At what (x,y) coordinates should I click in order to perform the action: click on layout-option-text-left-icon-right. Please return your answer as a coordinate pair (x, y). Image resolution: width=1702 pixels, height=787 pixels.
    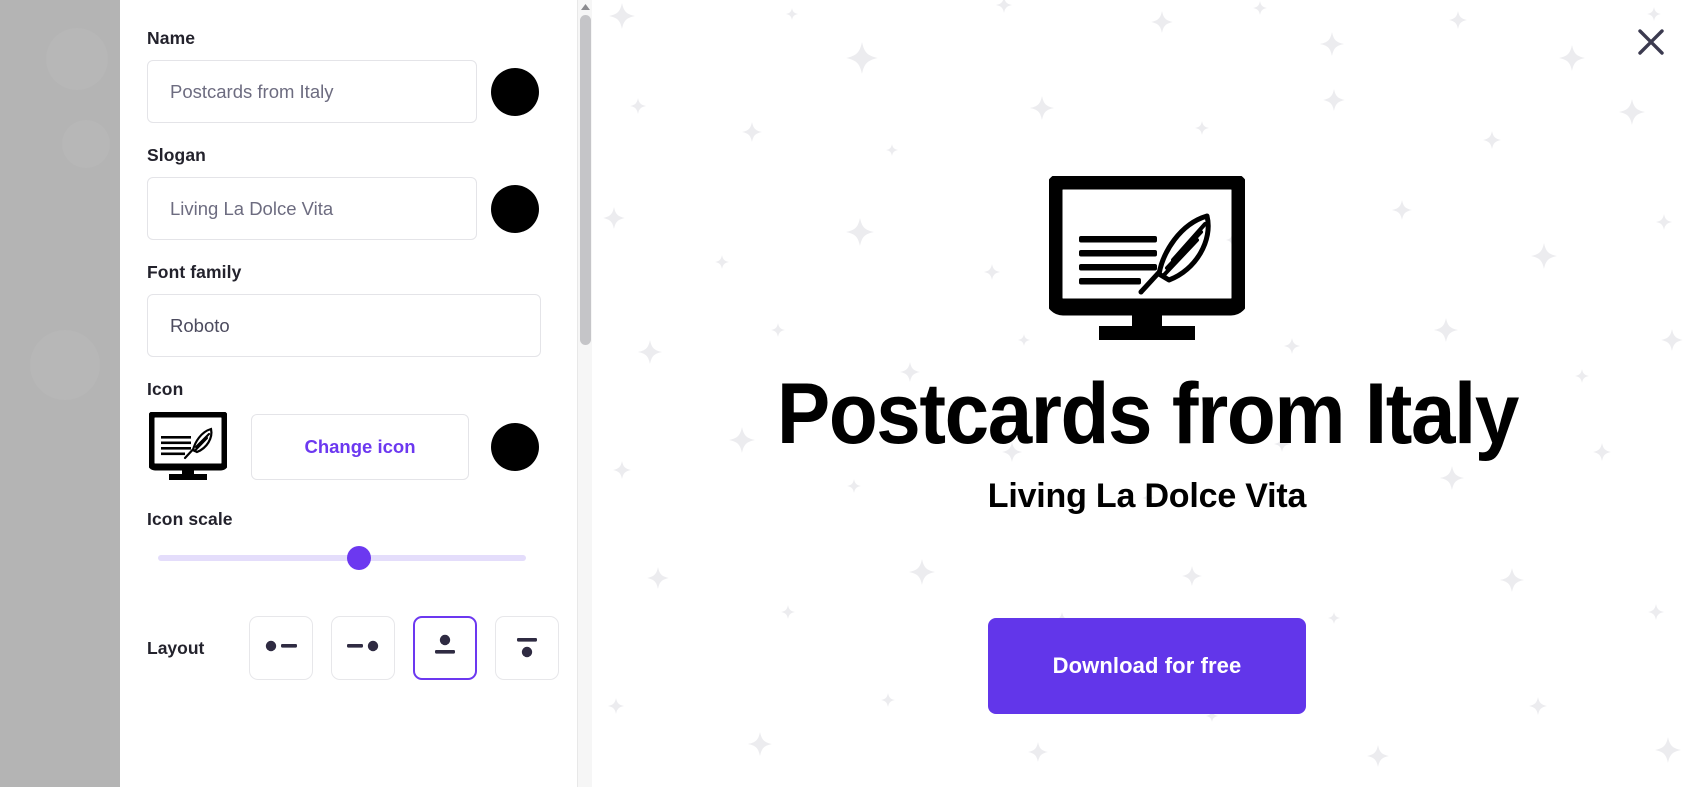
    Looking at the image, I should click on (363, 648).